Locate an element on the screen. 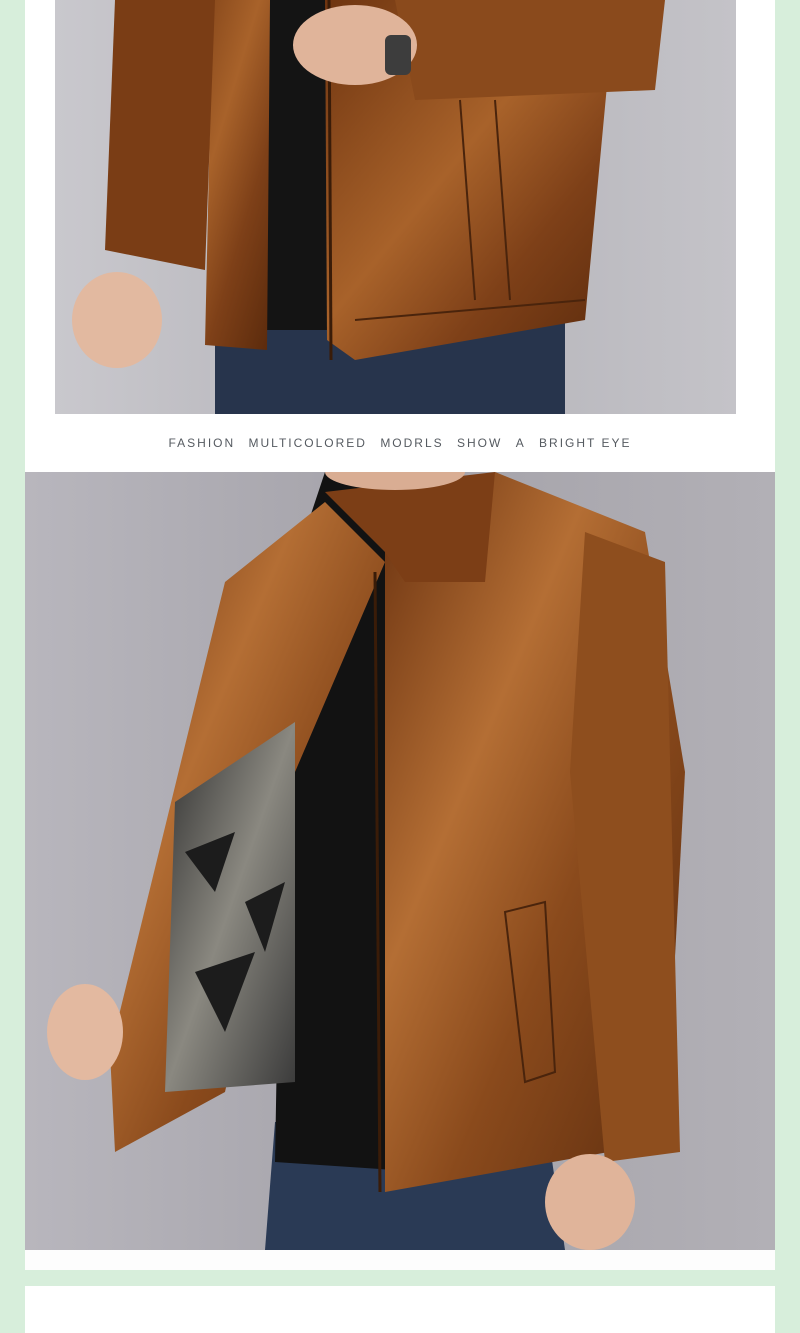 This screenshot has width=800, height=1333. caption-word: SHOW is located at coordinates (480, 443).